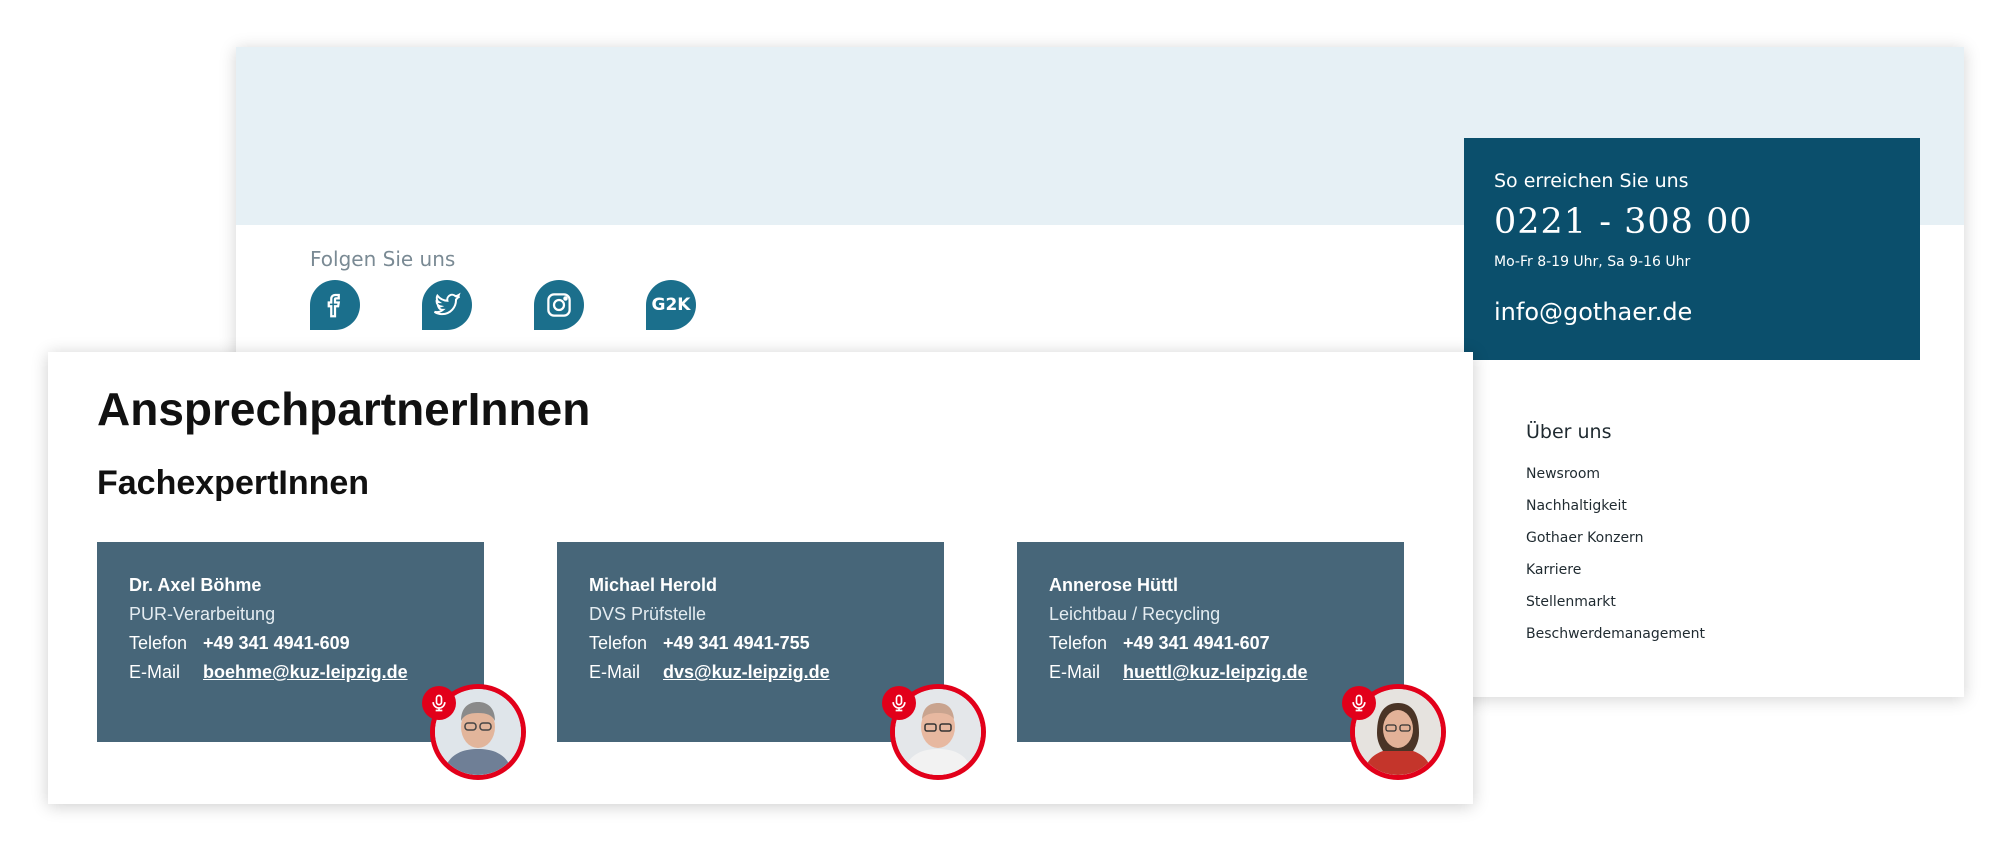  I want to click on contact-hours: Mo-Fr 8-19 Uhr, Sa 9-16 Uhr, so click(1592, 262).